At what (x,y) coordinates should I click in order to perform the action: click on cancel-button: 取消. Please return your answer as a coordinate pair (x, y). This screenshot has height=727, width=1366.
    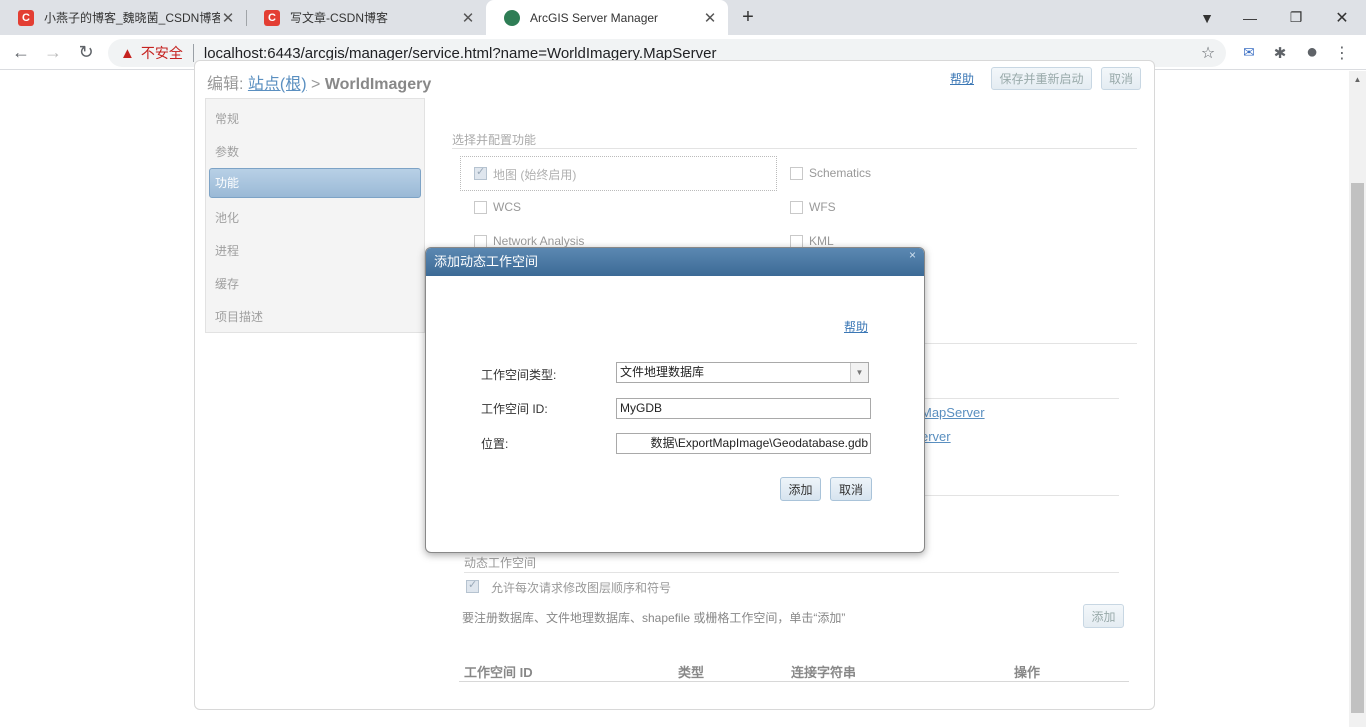
    Looking at the image, I should click on (1121, 78).